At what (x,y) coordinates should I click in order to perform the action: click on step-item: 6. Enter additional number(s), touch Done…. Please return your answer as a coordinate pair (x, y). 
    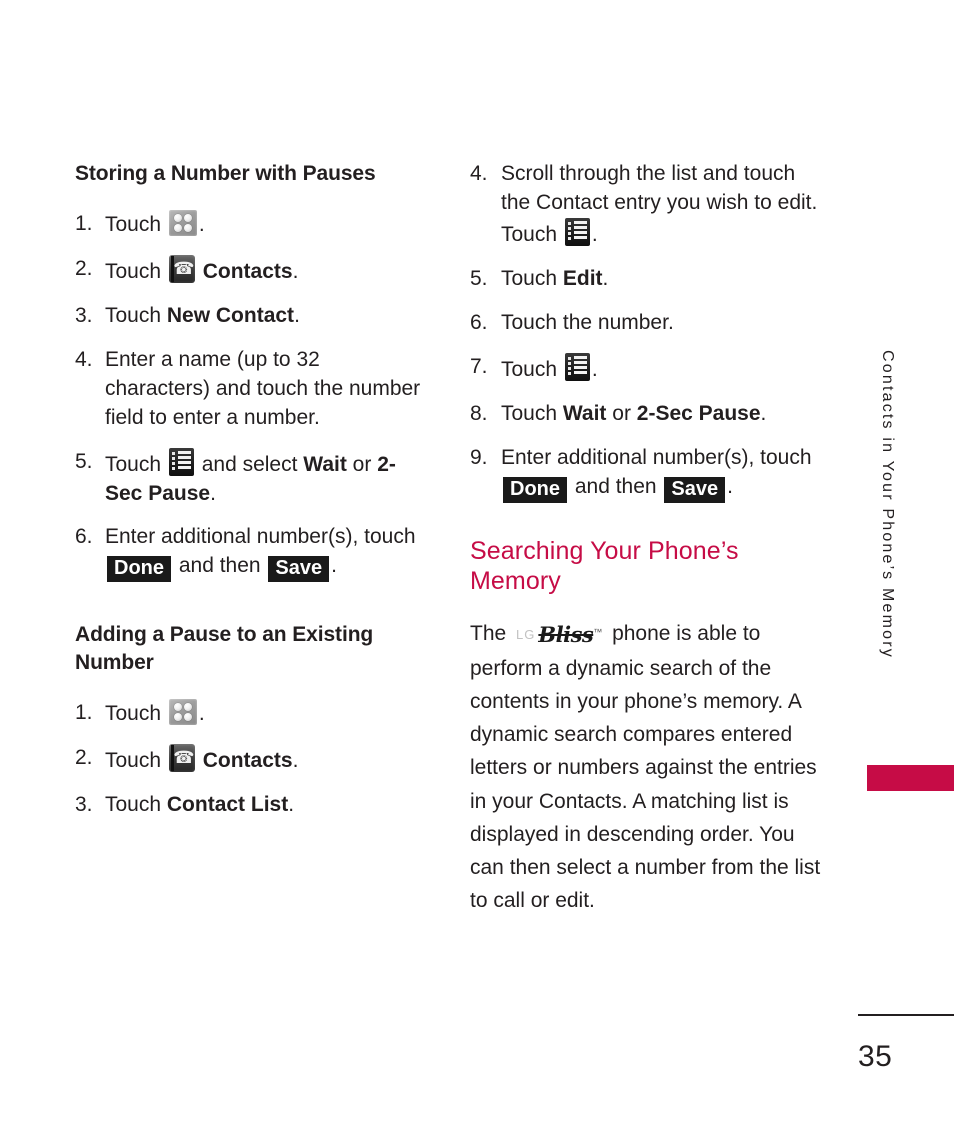
    Looking at the image, I should click on (251, 553).